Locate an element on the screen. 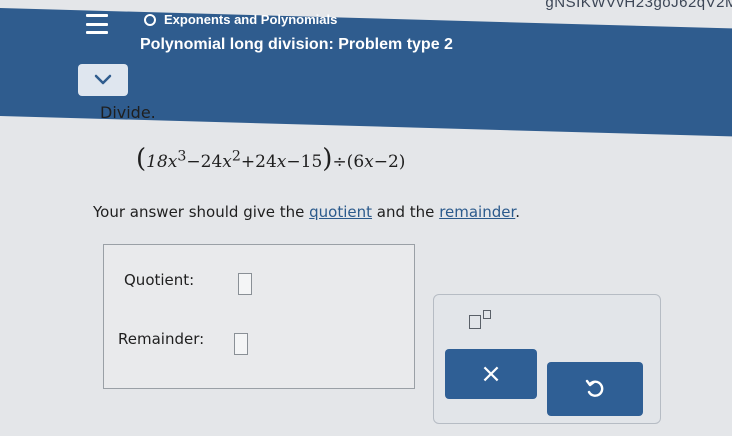 The width and height of the screenshot is (732, 436). exponent-button is located at coordinates (480, 318).